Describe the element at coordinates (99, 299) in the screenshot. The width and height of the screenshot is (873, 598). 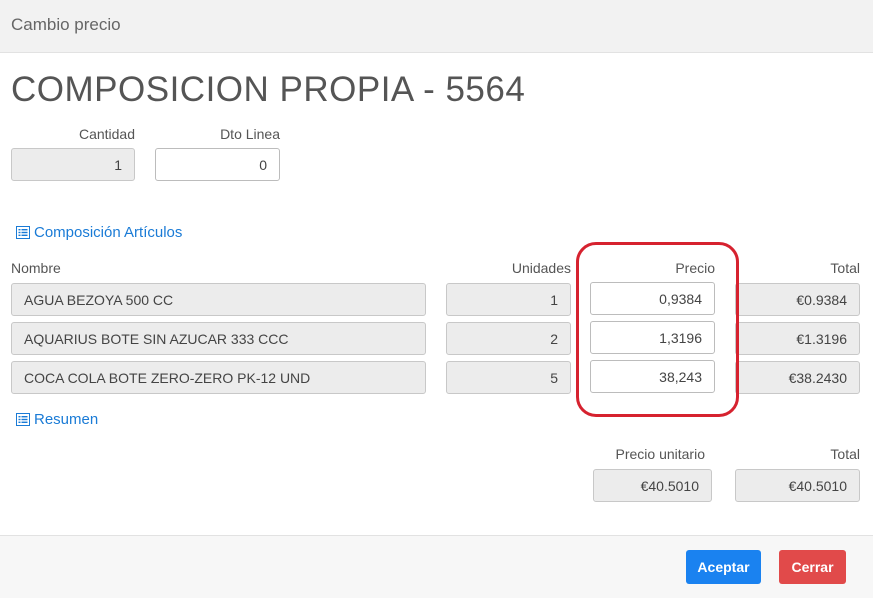
I see `row-1-nombre-text: AGUA BEZOYA 500 CC` at that location.